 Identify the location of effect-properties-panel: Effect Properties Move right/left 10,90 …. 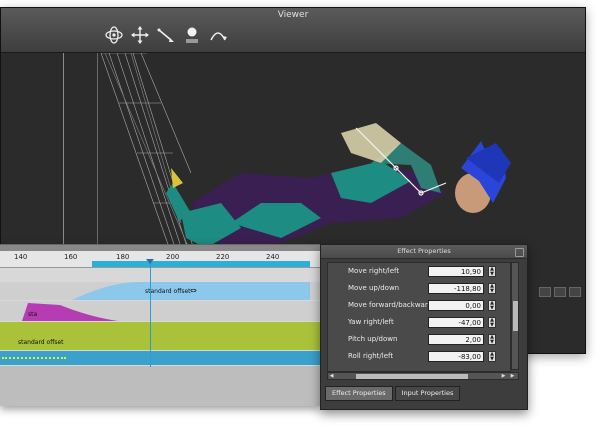
(424, 327).